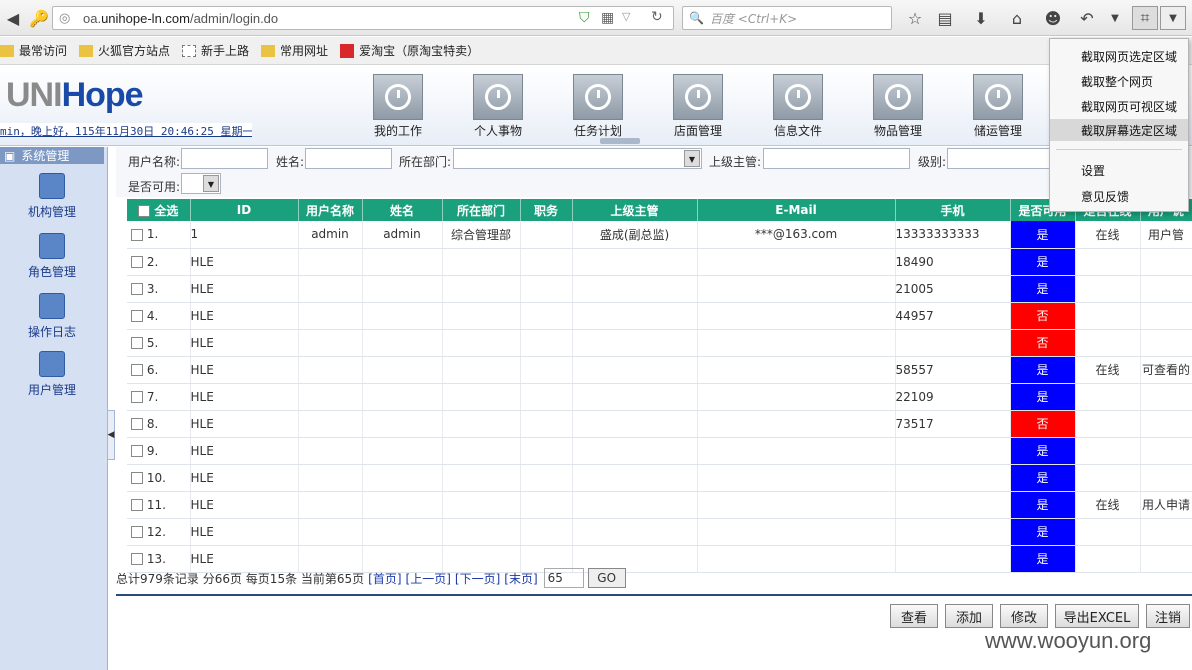  What do you see at coordinates (898, 106) in the screenshot?
I see `nav-goods: 物品管理` at bounding box center [898, 106].